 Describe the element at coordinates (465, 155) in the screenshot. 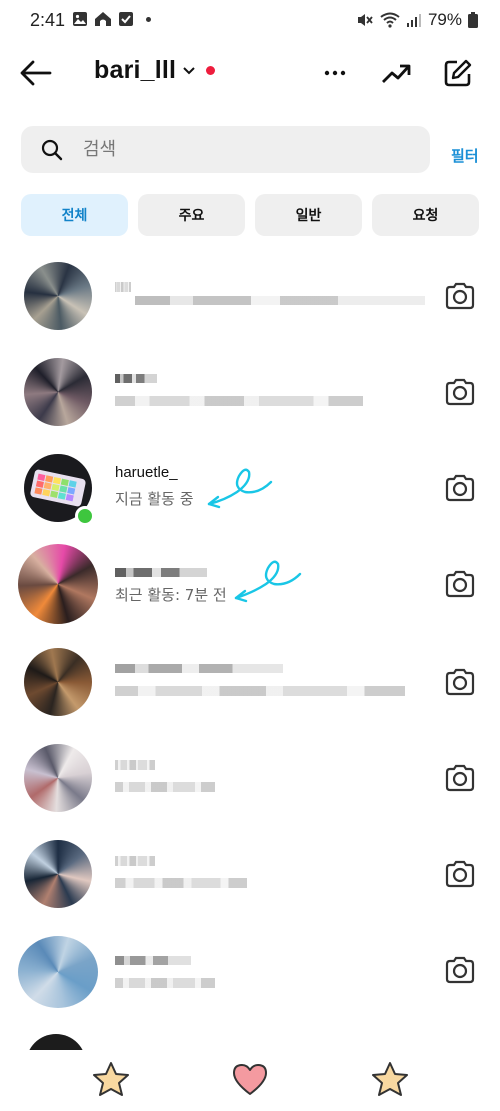

I see `filter-link: 필터` at that location.